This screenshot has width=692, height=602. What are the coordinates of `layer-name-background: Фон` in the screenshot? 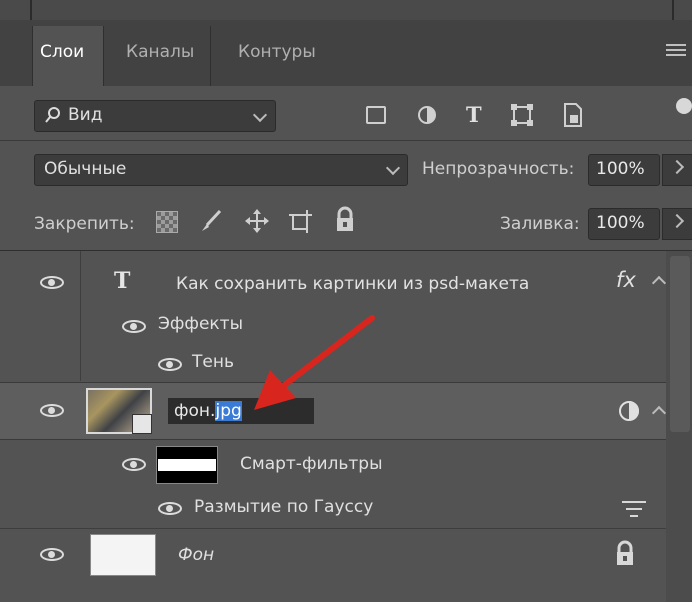 It's located at (196, 555).